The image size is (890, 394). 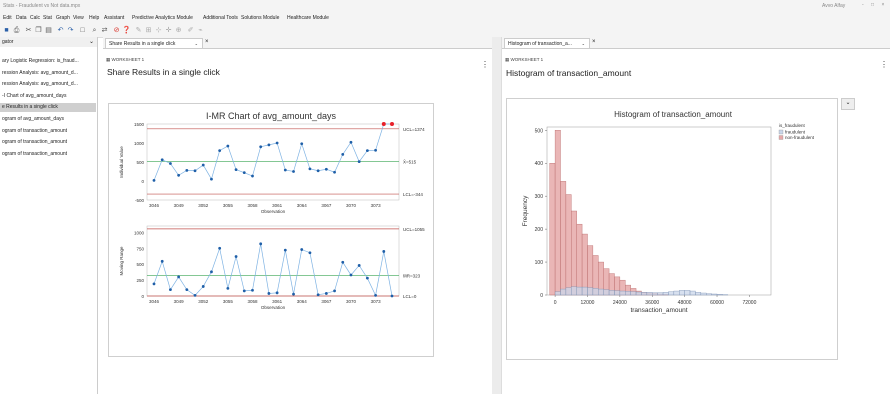 What do you see at coordinates (48, 119) in the screenshot?
I see `navigator-item: ogram of avg_amount_days` at bounding box center [48, 119].